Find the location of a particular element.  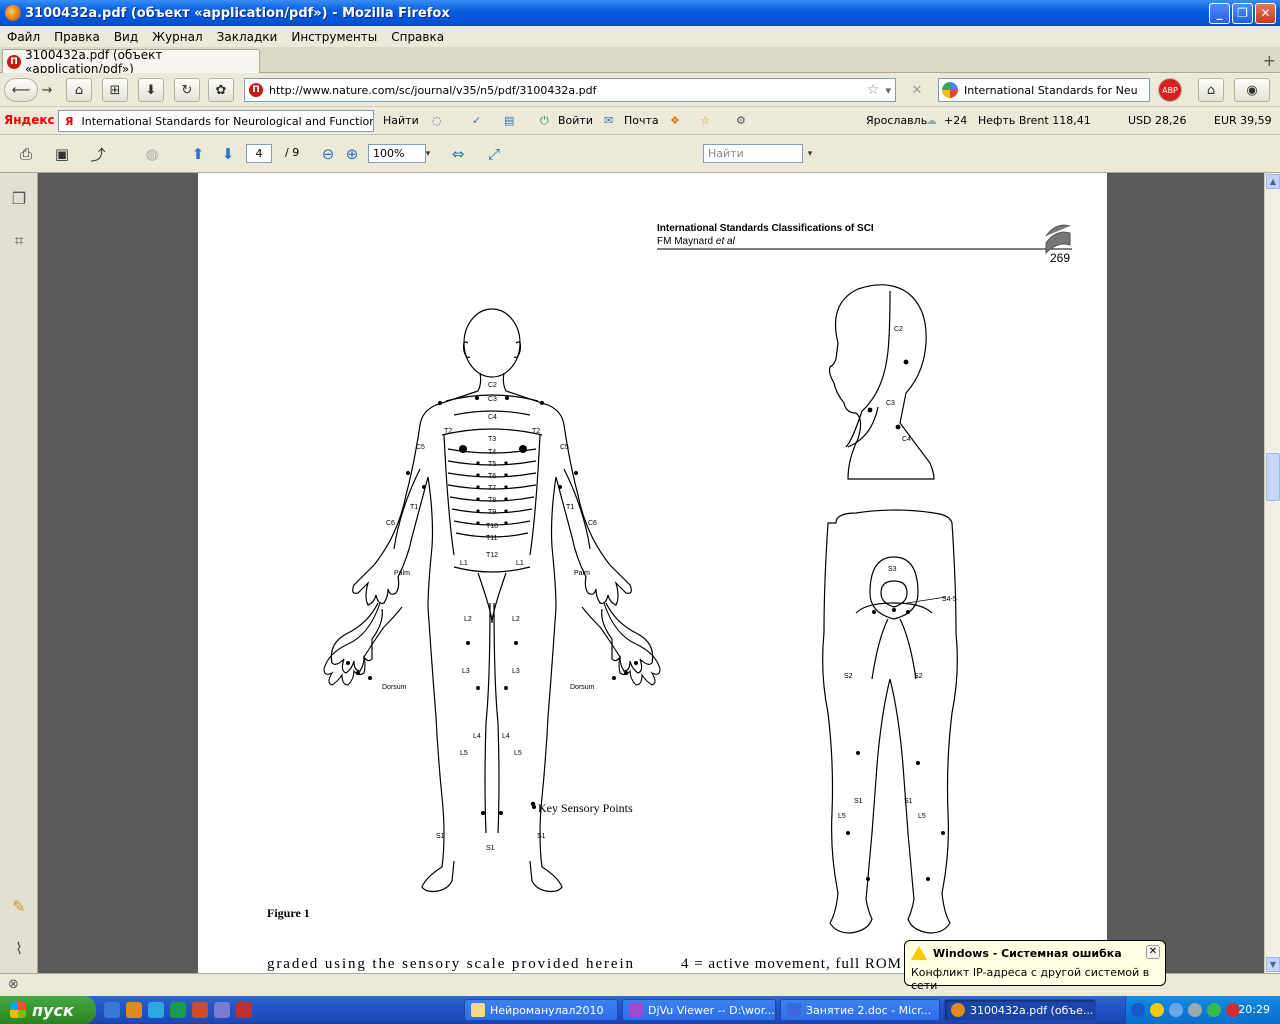

zoom-dropdown-icon: ▾ is located at coordinates (428, 154).